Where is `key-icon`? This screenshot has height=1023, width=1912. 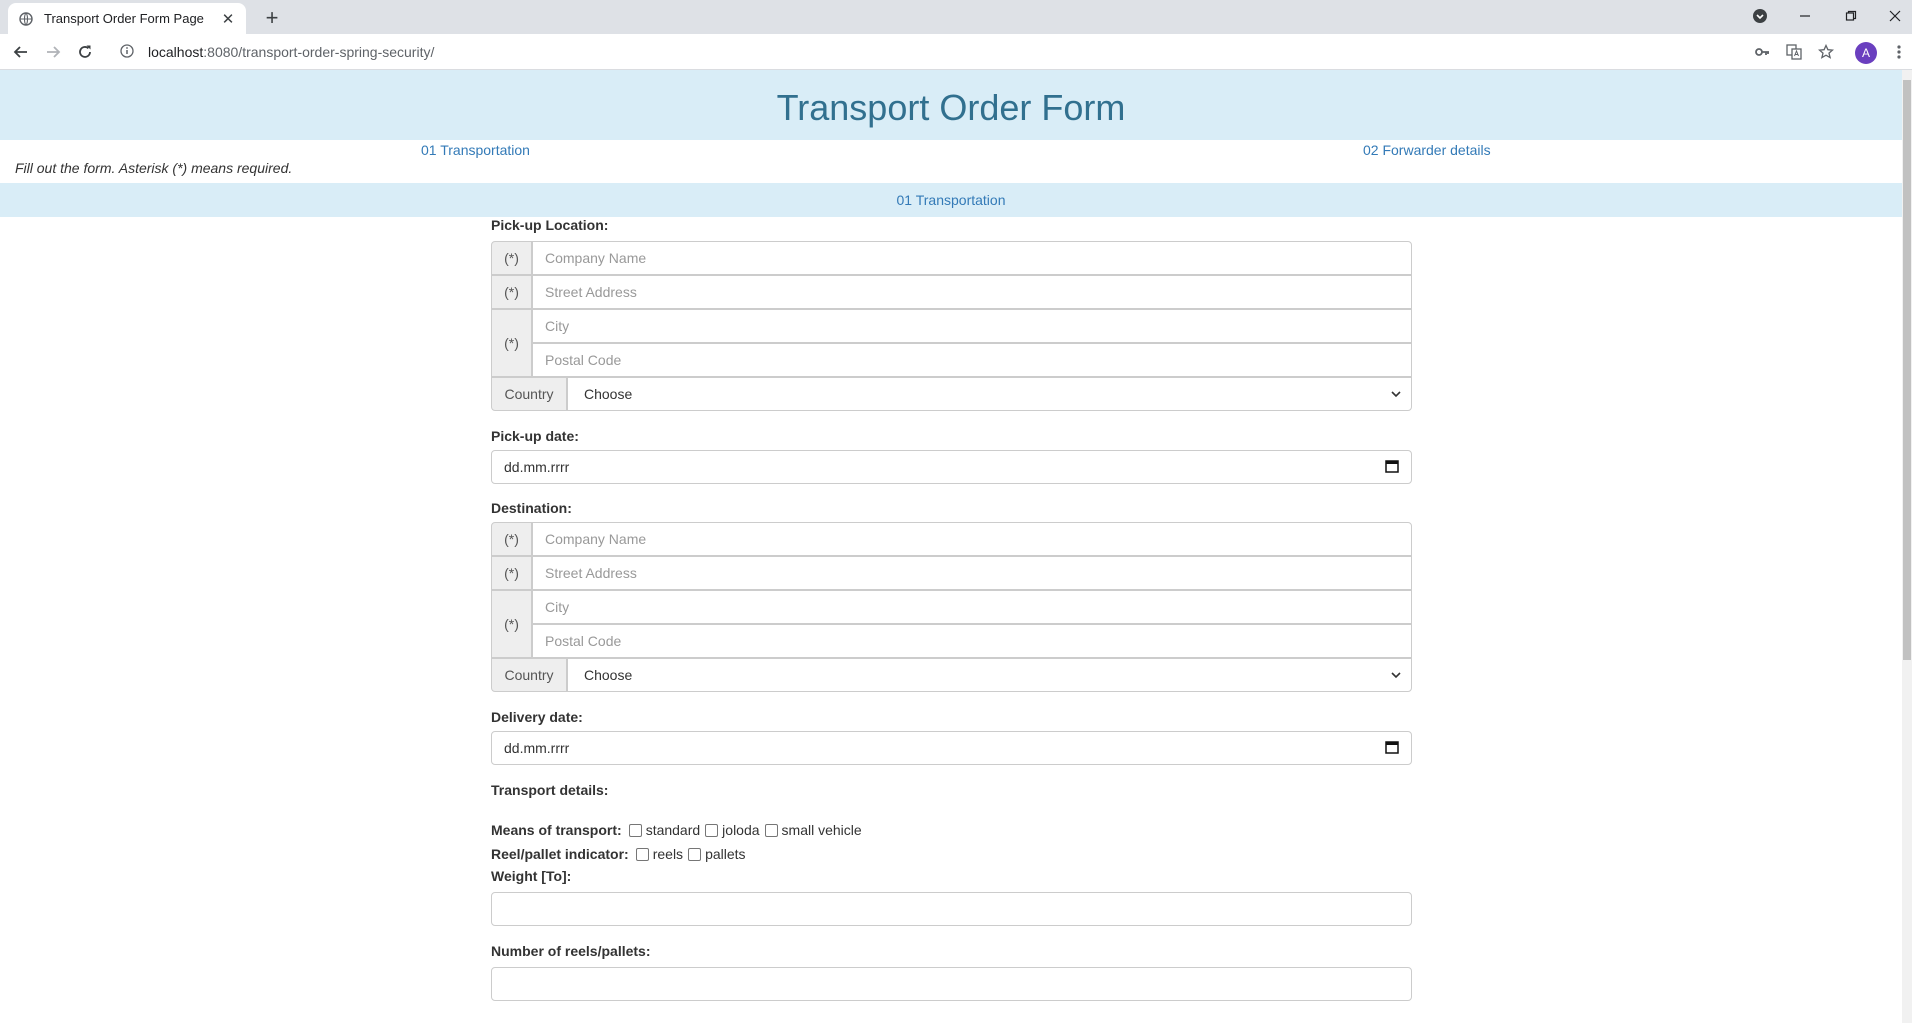
key-icon is located at coordinates (1762, 52).